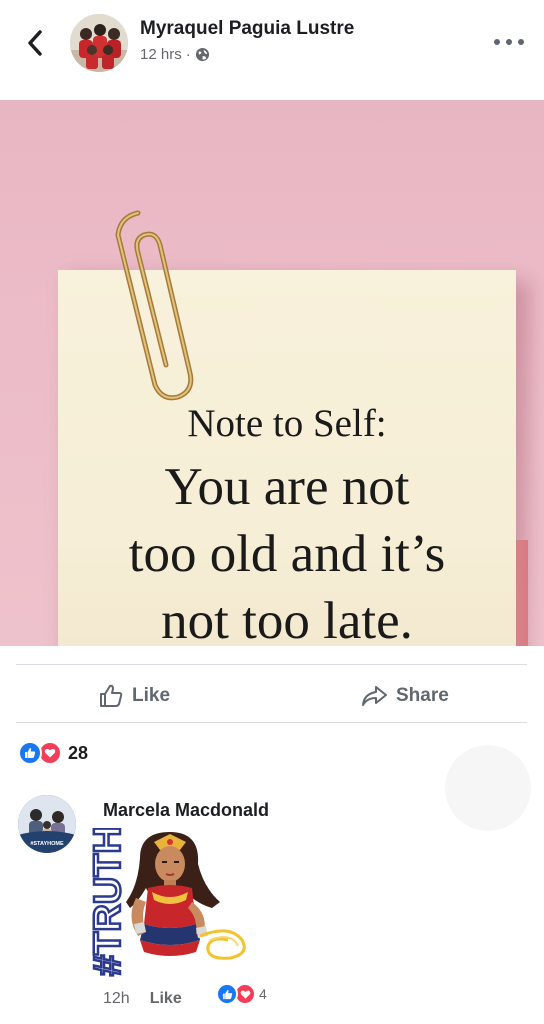 Image resolution: width=544 pixels, height=1024 pixels. Describe the element at coordinates (154, 305) in the screenshot. I see `paperclip-icon` at that location.